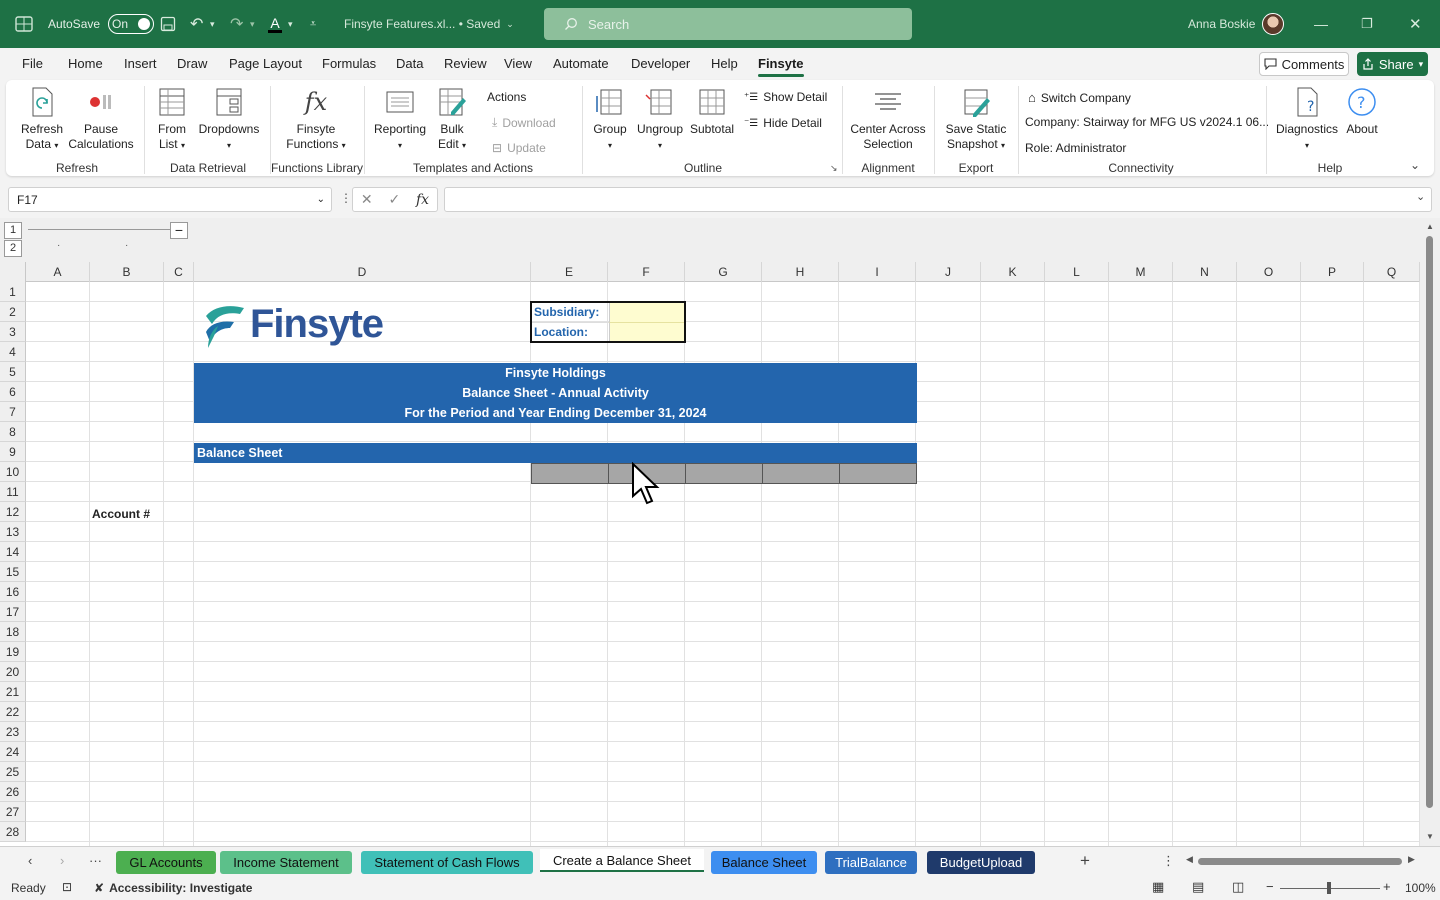 Image resolution: width=1440 pixels, height=900 pixels. What do you see at coordinates (179, 230) in the screenshot?
I see `collapse-group-button: −` at bounding box center [179, 230].